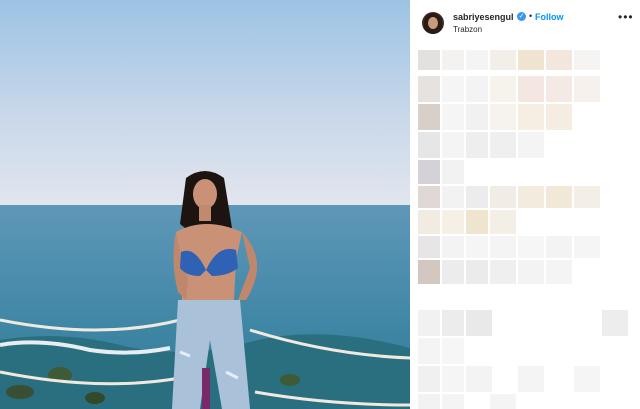  What do you see at coordinates (549, 17) in the screenshot?
I see `follow-button: Follow` at bounding box center [549, 17].